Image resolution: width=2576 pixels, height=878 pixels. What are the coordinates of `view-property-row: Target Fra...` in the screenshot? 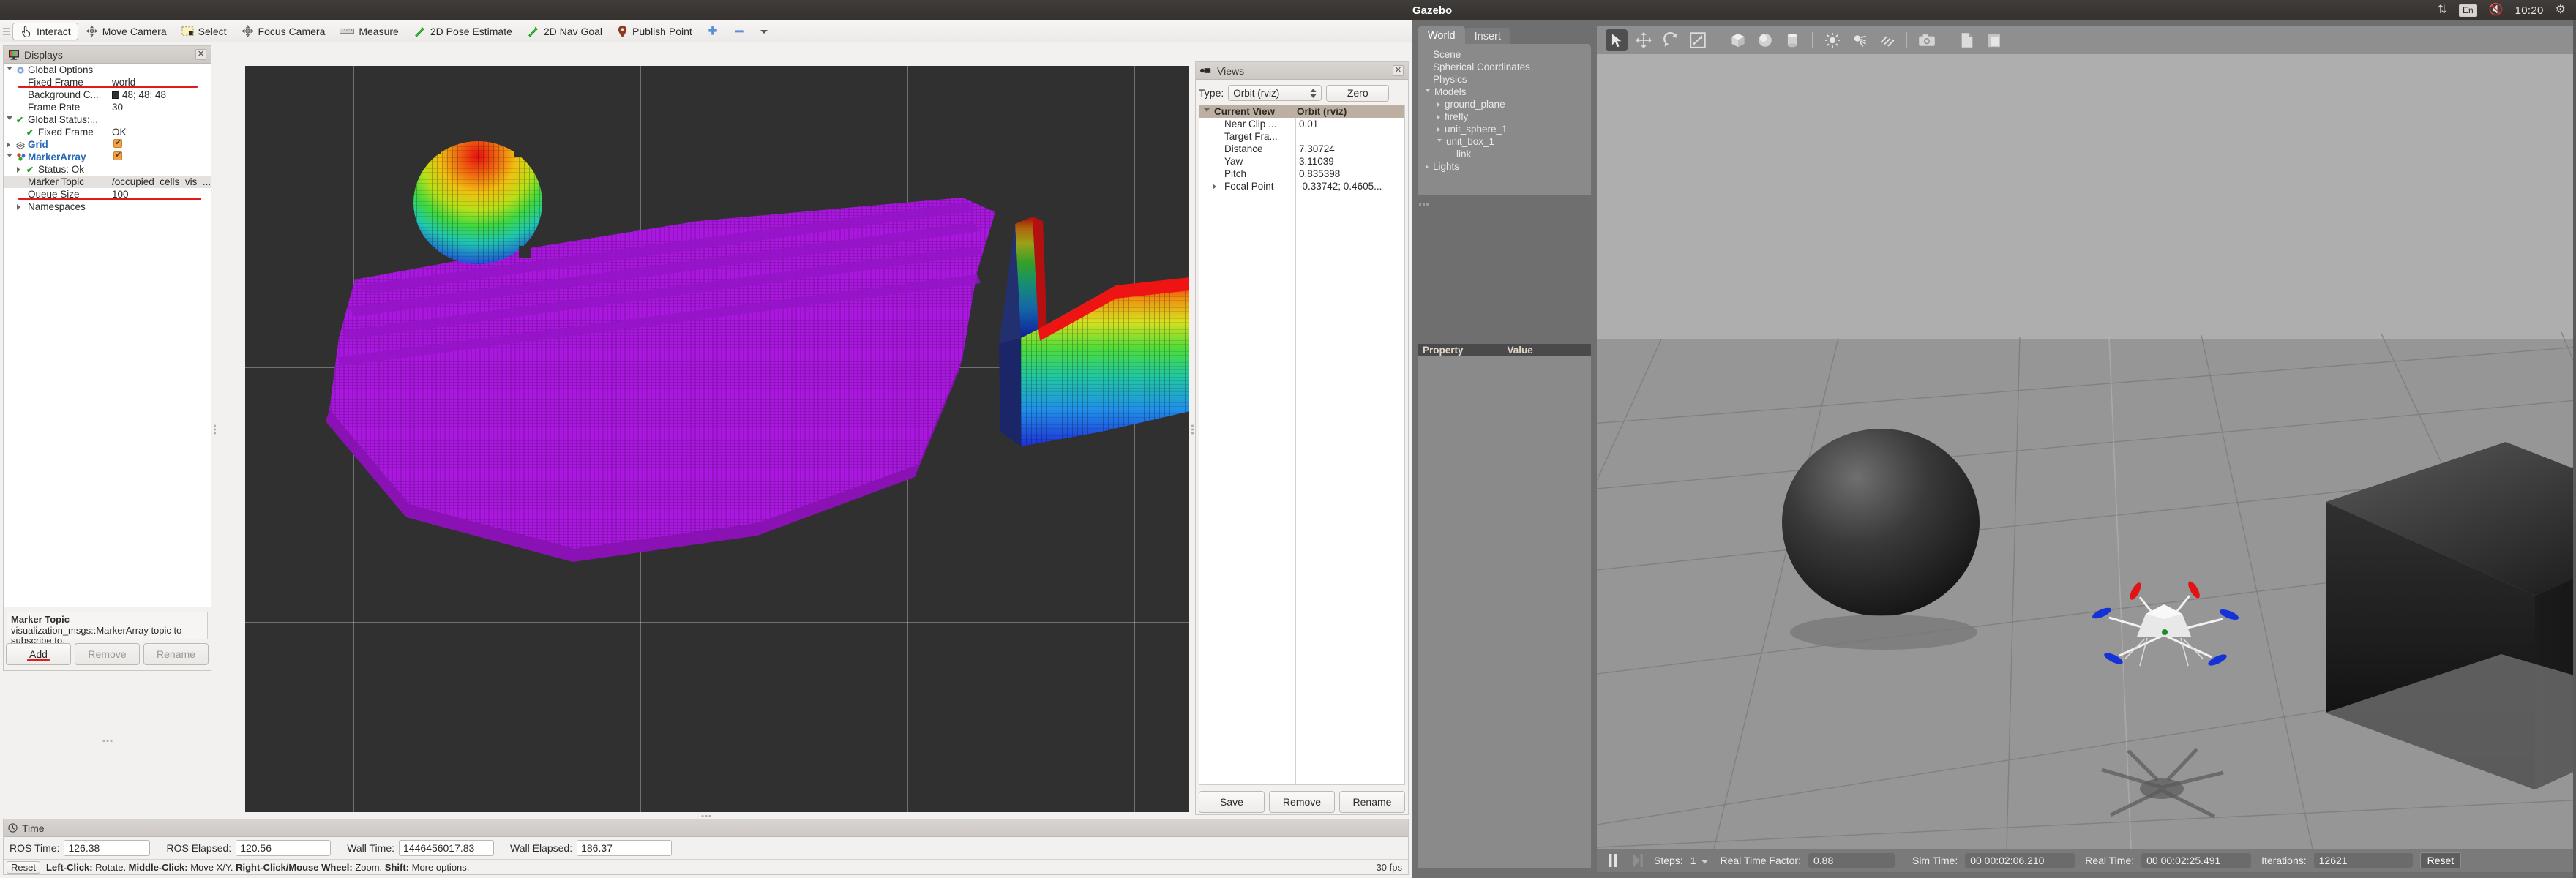 It's located at (1301, 136).